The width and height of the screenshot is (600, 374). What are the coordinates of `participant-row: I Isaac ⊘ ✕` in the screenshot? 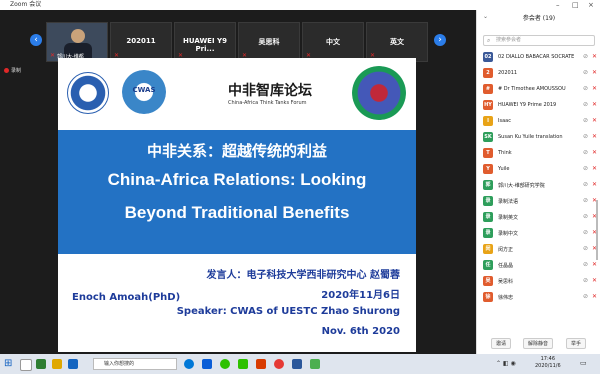 It's located at (538, 122).